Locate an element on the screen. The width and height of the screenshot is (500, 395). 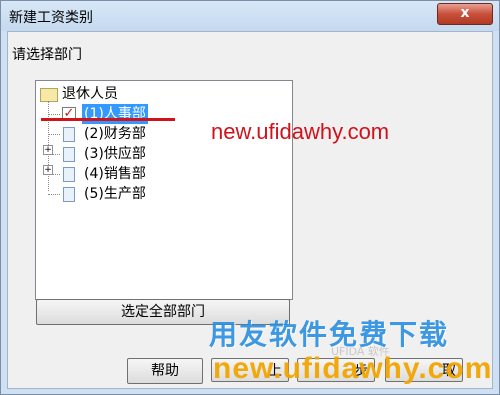
close-button: x is located at coordinates (465, 14).